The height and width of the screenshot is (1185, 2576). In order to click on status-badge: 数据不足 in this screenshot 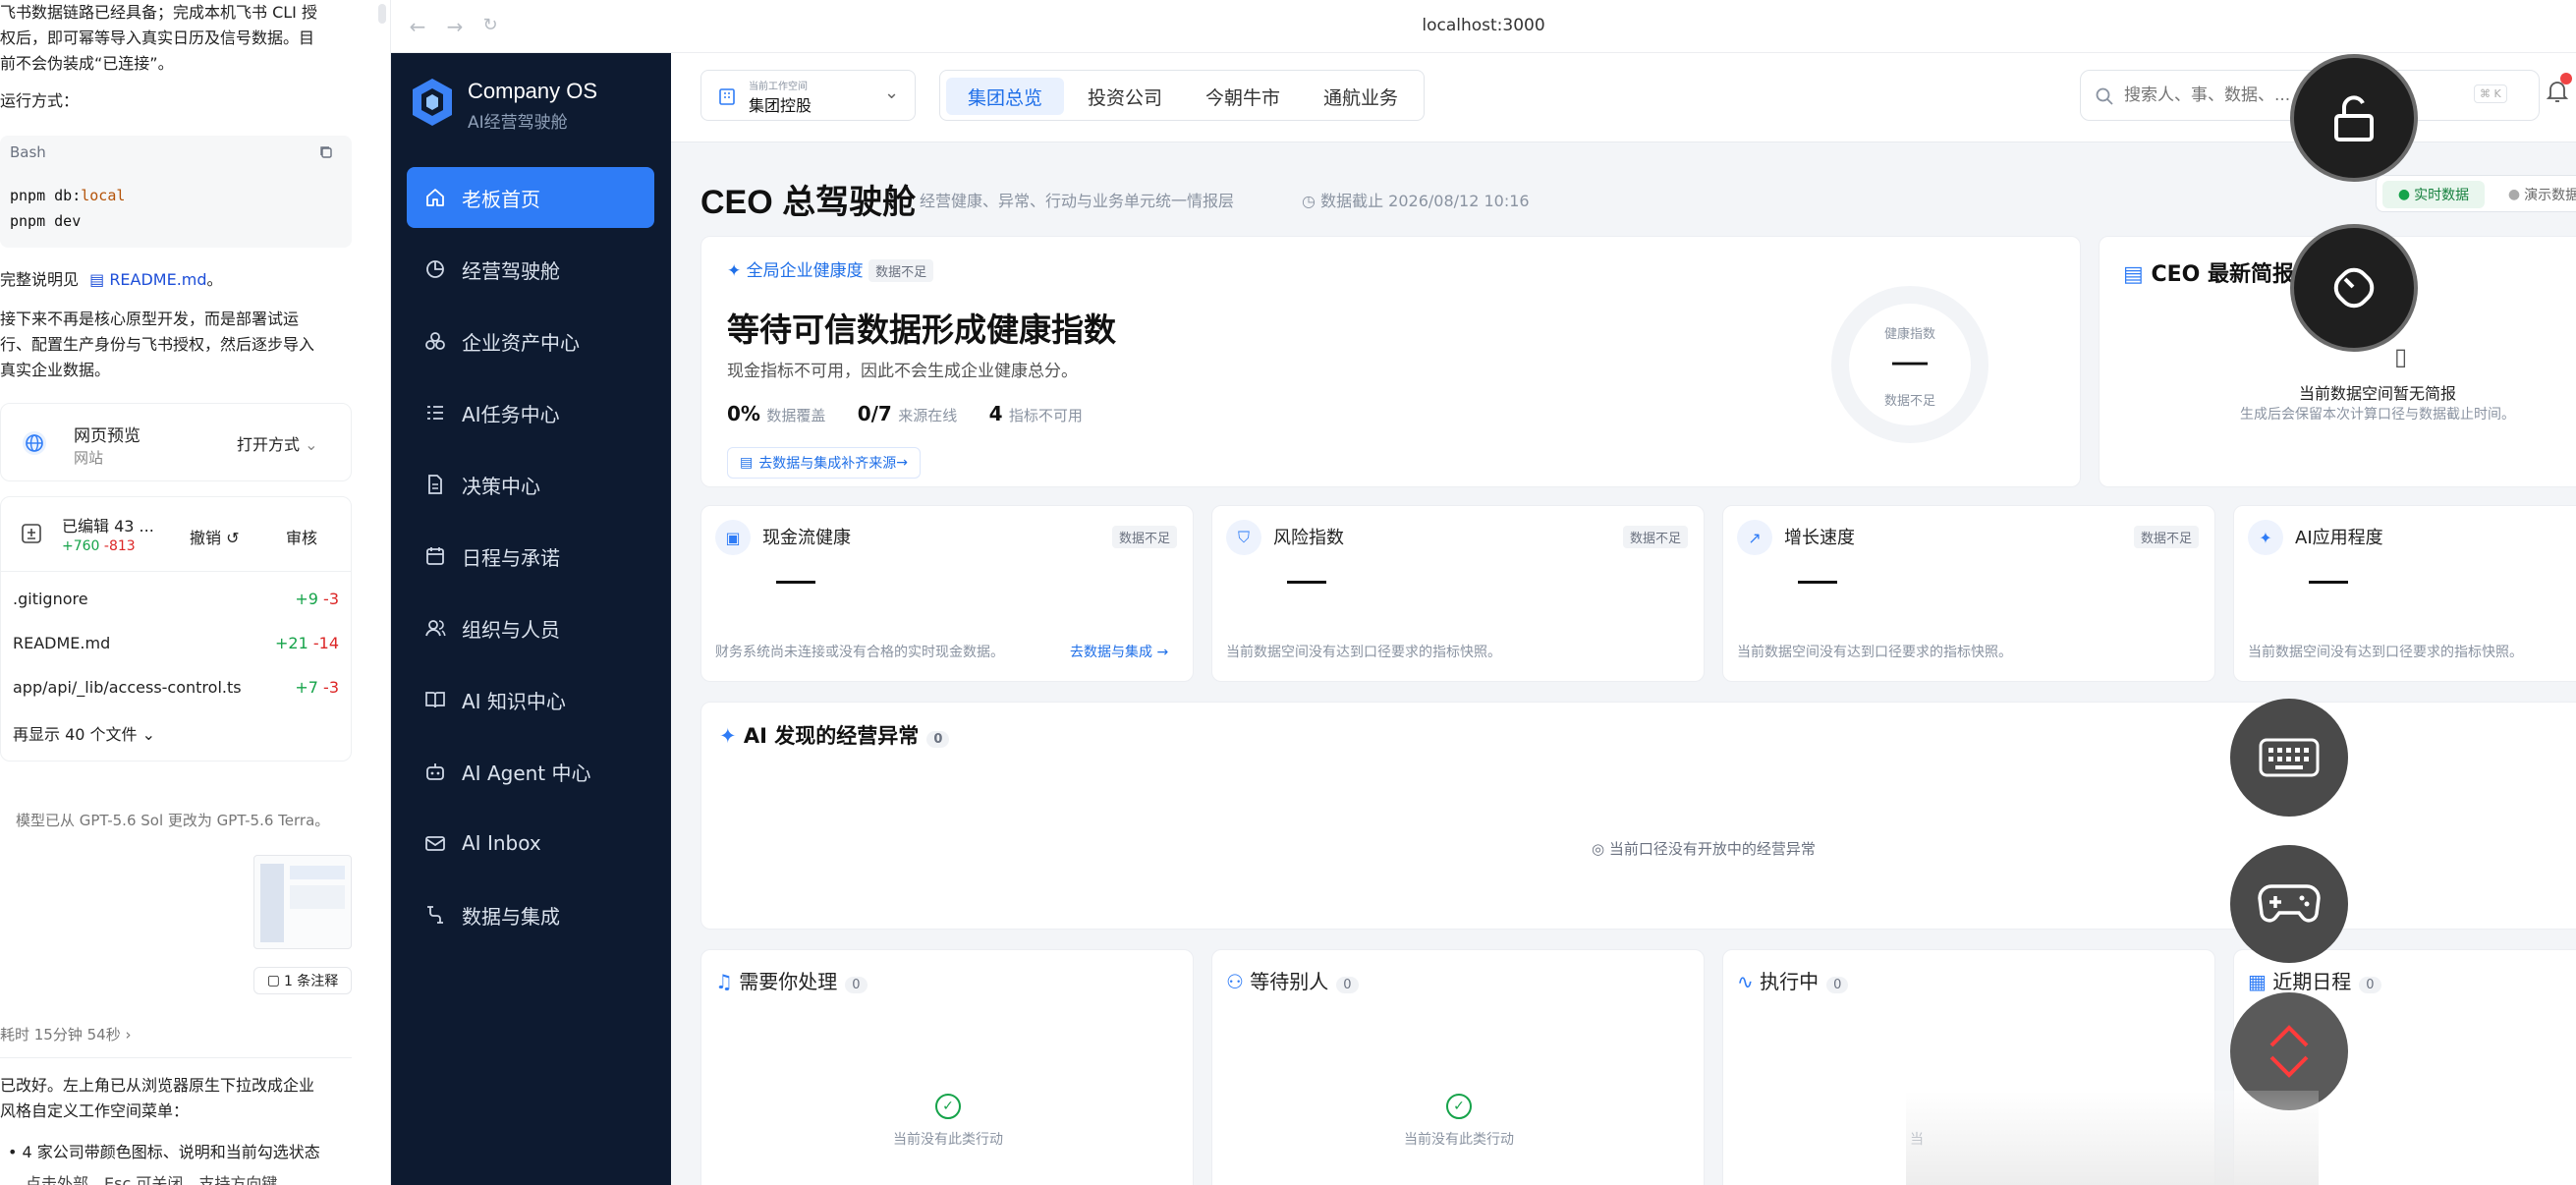, I will do `click(2167, 537)`.